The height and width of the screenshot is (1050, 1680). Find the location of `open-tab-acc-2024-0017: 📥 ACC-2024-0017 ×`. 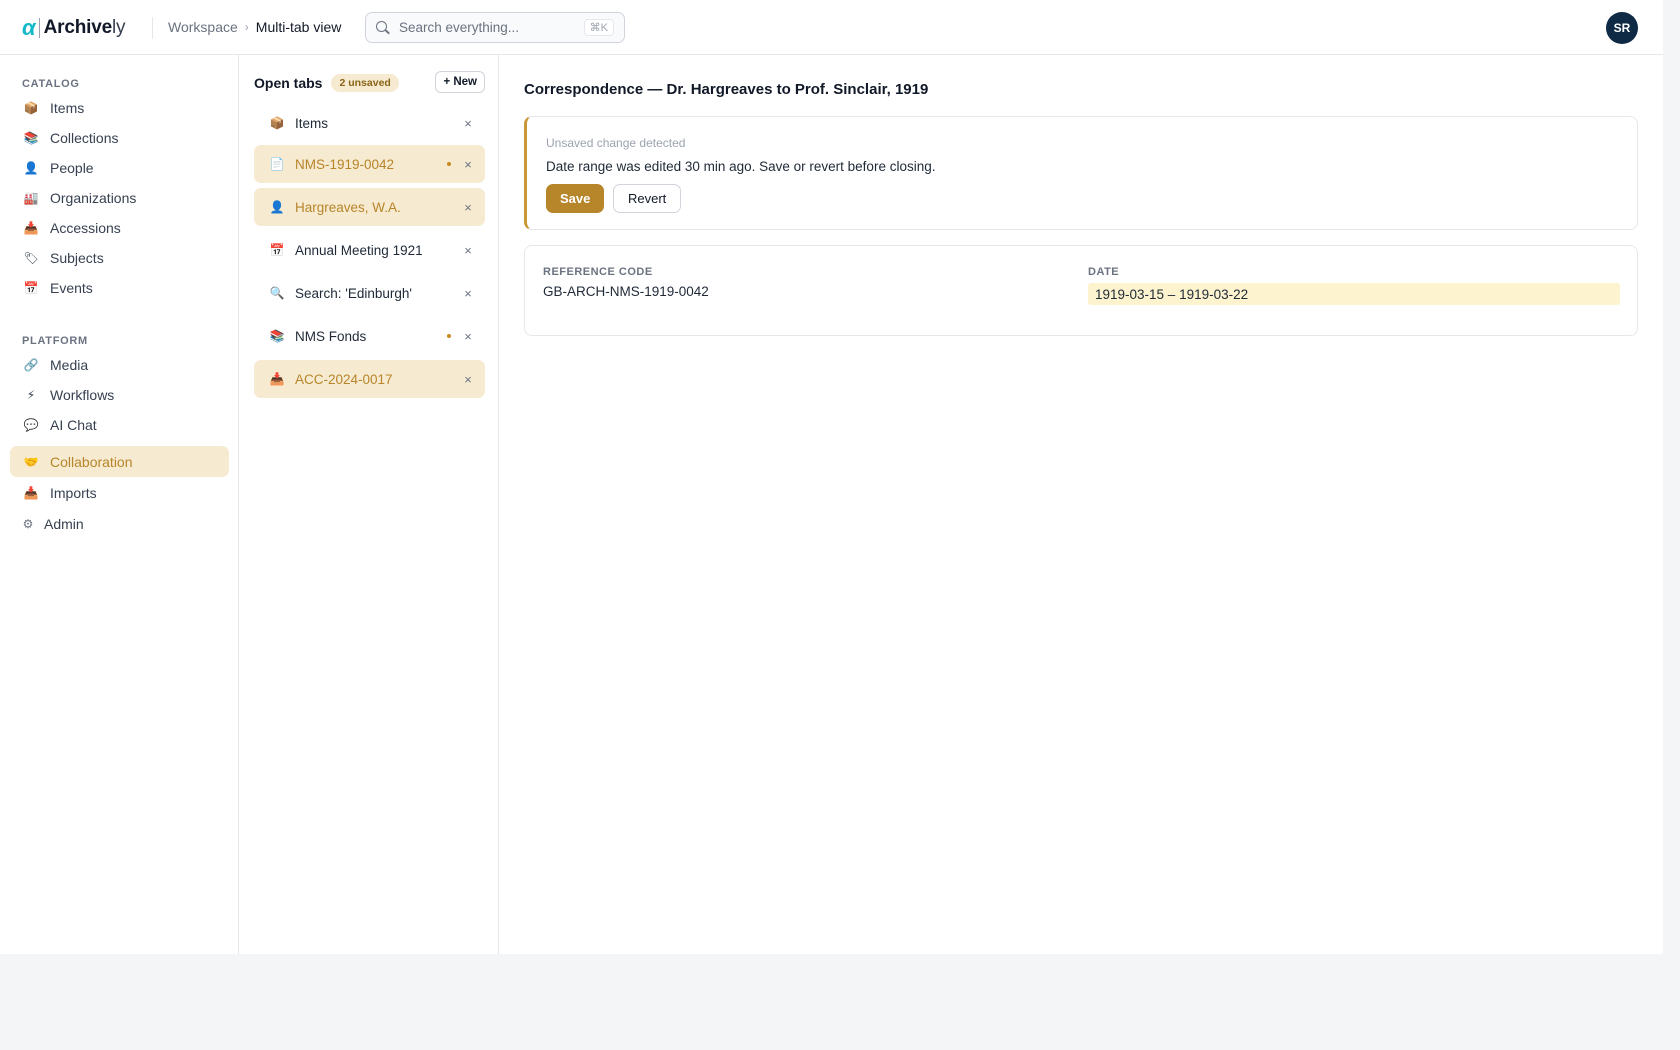

open-tab-acc-2024-0017: 📥 ACC-2024-0017 × is located at coordinates (369, 379).